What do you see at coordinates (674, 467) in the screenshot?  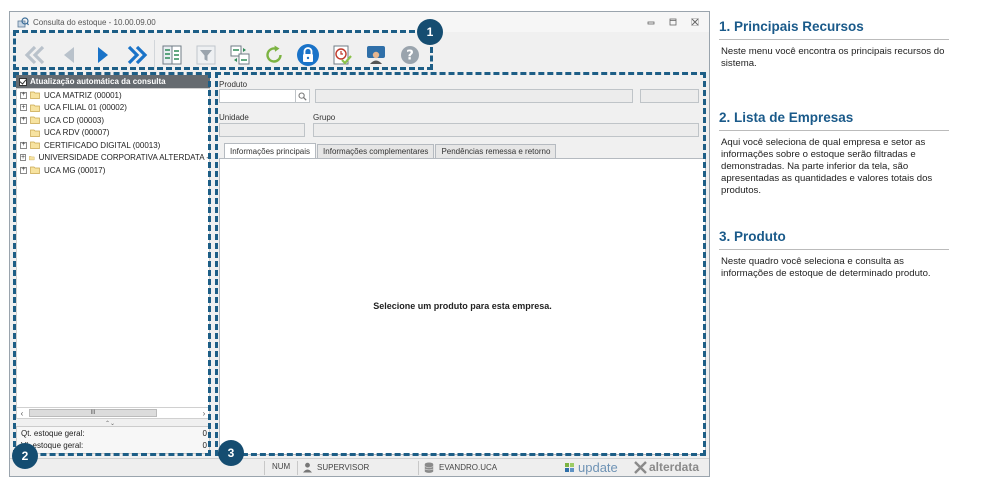 I see `alterdata-logo-text: alterdata` at bounding box center [674, 467].